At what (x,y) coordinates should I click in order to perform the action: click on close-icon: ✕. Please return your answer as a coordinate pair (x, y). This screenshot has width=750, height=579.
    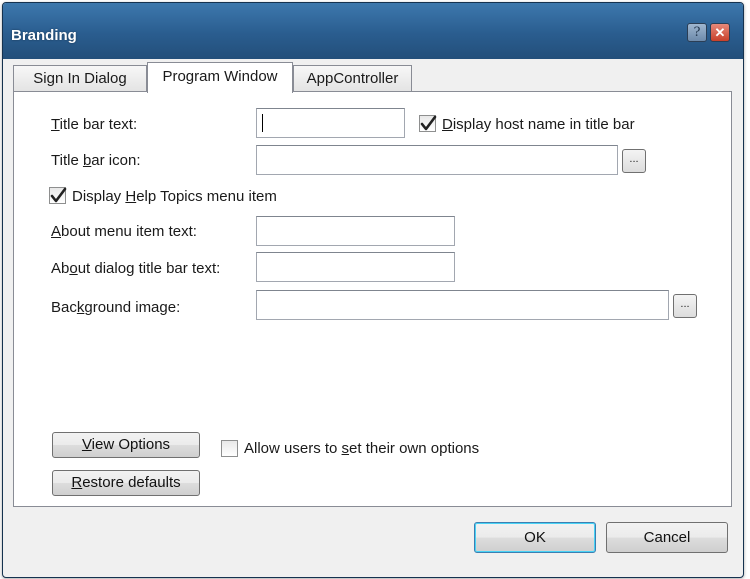
    Looking at the image, I should click on (720, 32).